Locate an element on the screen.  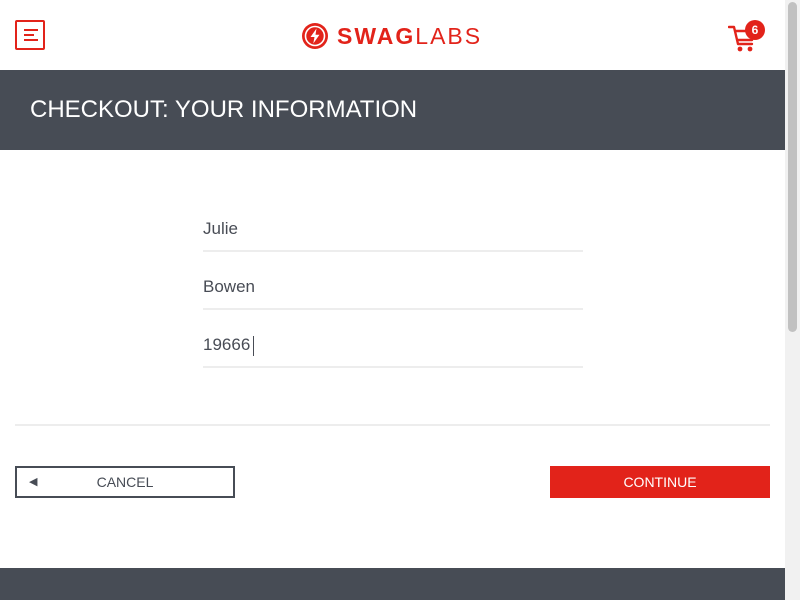
first-name-field is located at coordinates (393, 230).